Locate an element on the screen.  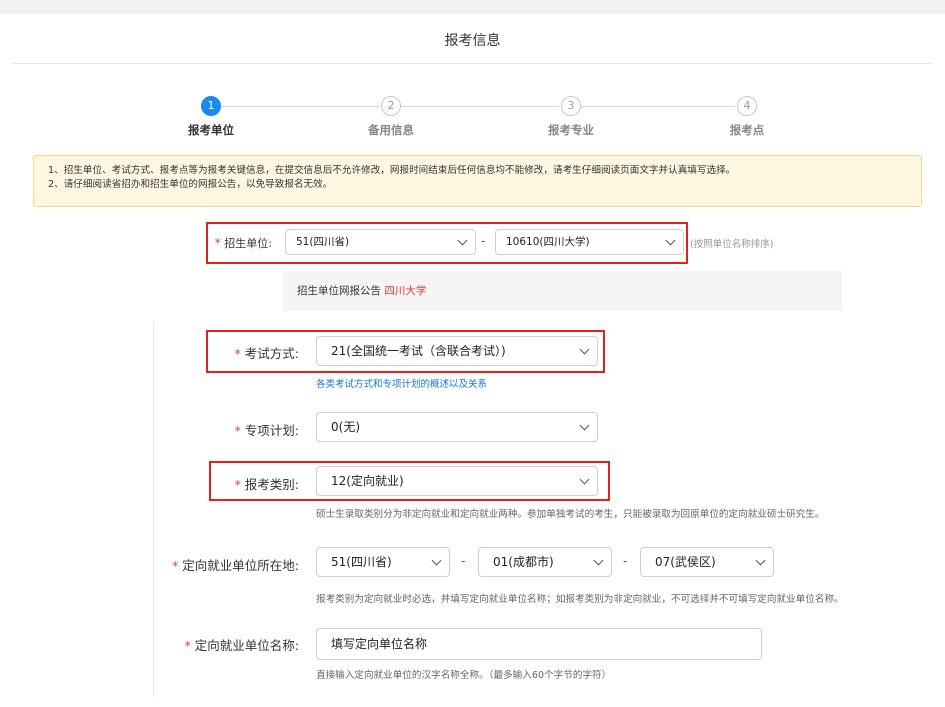
notice-line-2: 2、请仔细阅读省招办和招生单位的网报公告，以免导致报名无效。 is located at coordinates (190, 184).